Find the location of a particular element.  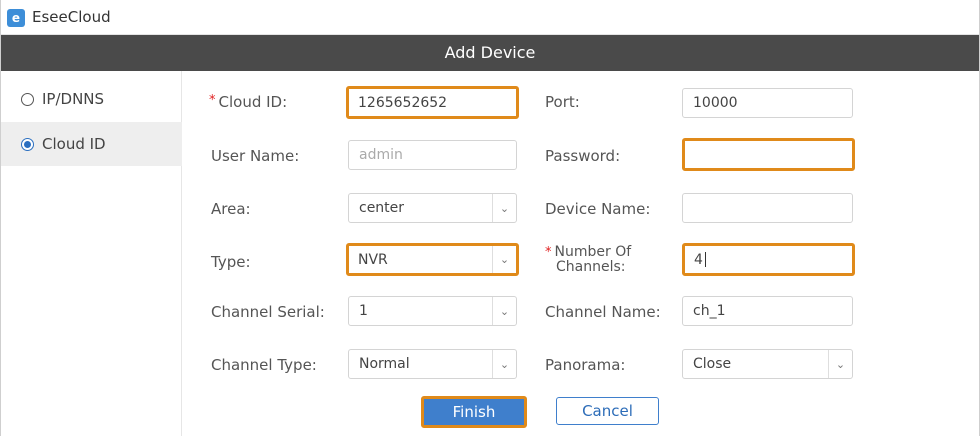

port-label: Port: is located at coordinates (562, 102).